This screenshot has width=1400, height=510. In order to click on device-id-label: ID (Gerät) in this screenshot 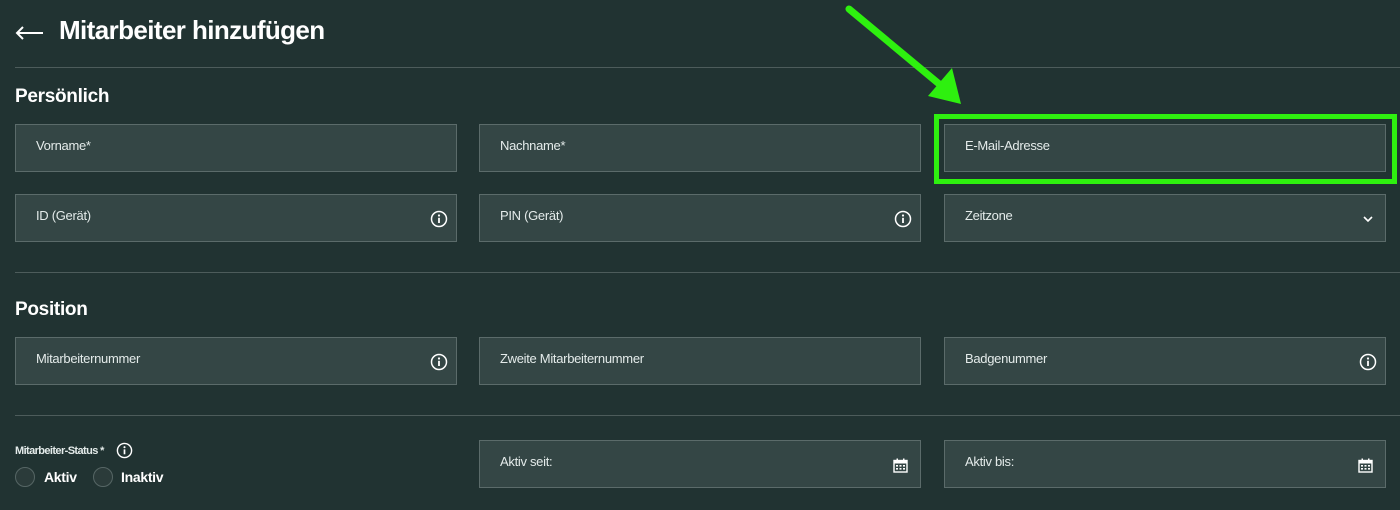, I will do `click(63, 215)`.